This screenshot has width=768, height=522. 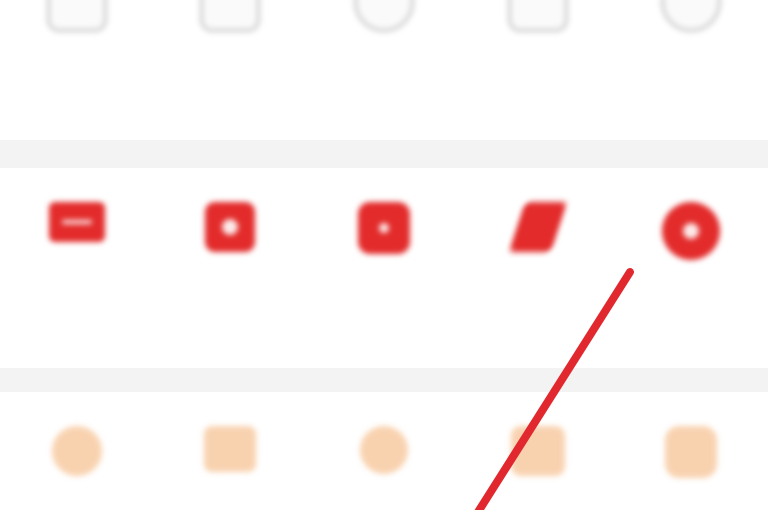 I want to click on bag-icon, so click(x=230, y=227).